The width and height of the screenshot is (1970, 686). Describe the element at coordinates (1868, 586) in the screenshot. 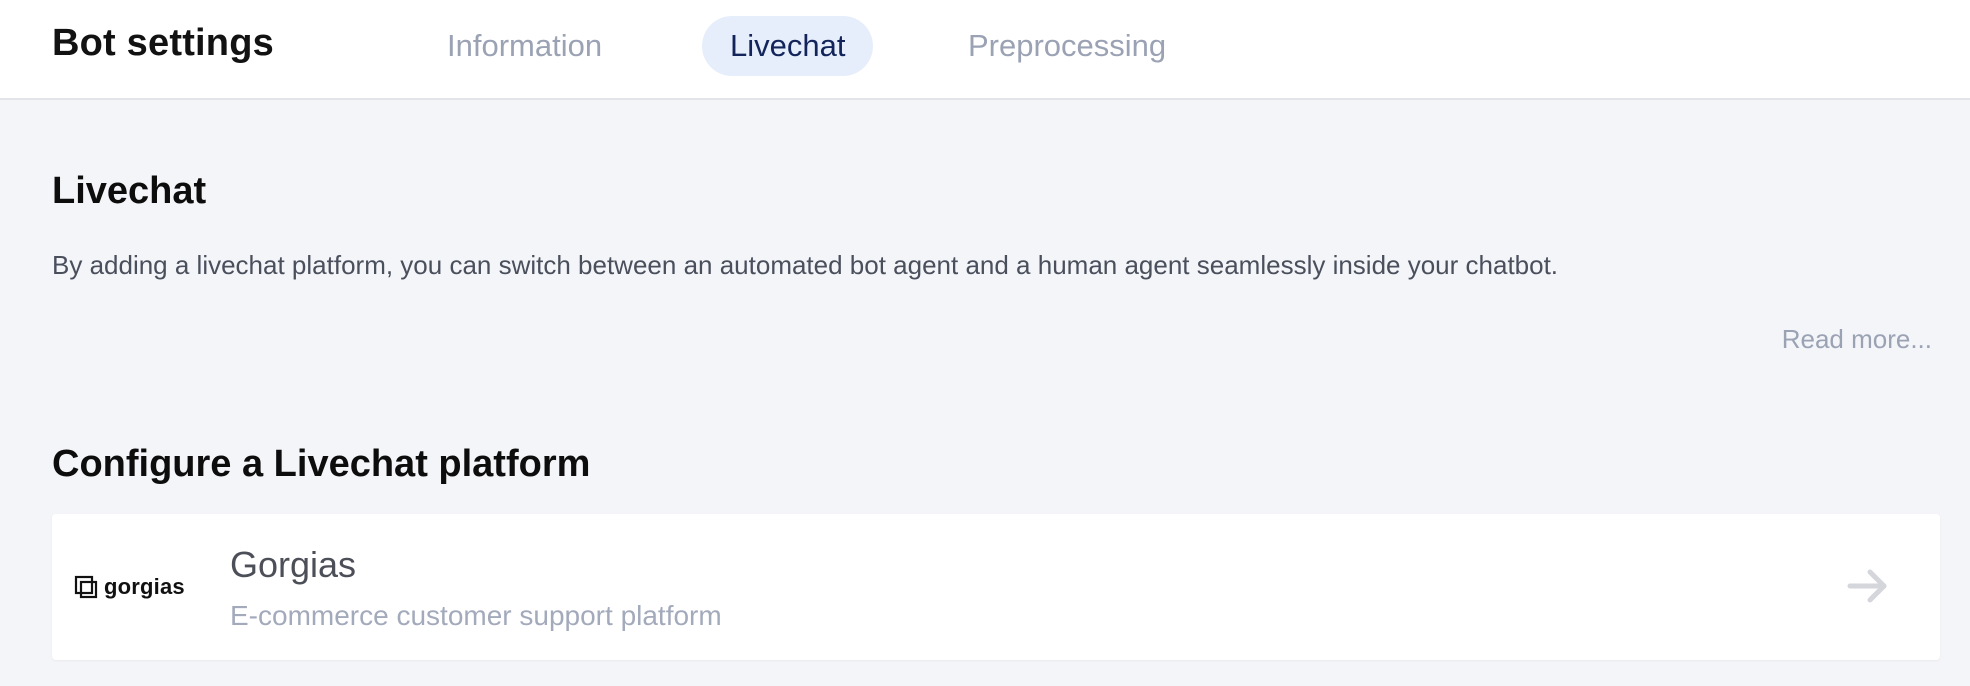

I see `arrow-right-icon` at that location.